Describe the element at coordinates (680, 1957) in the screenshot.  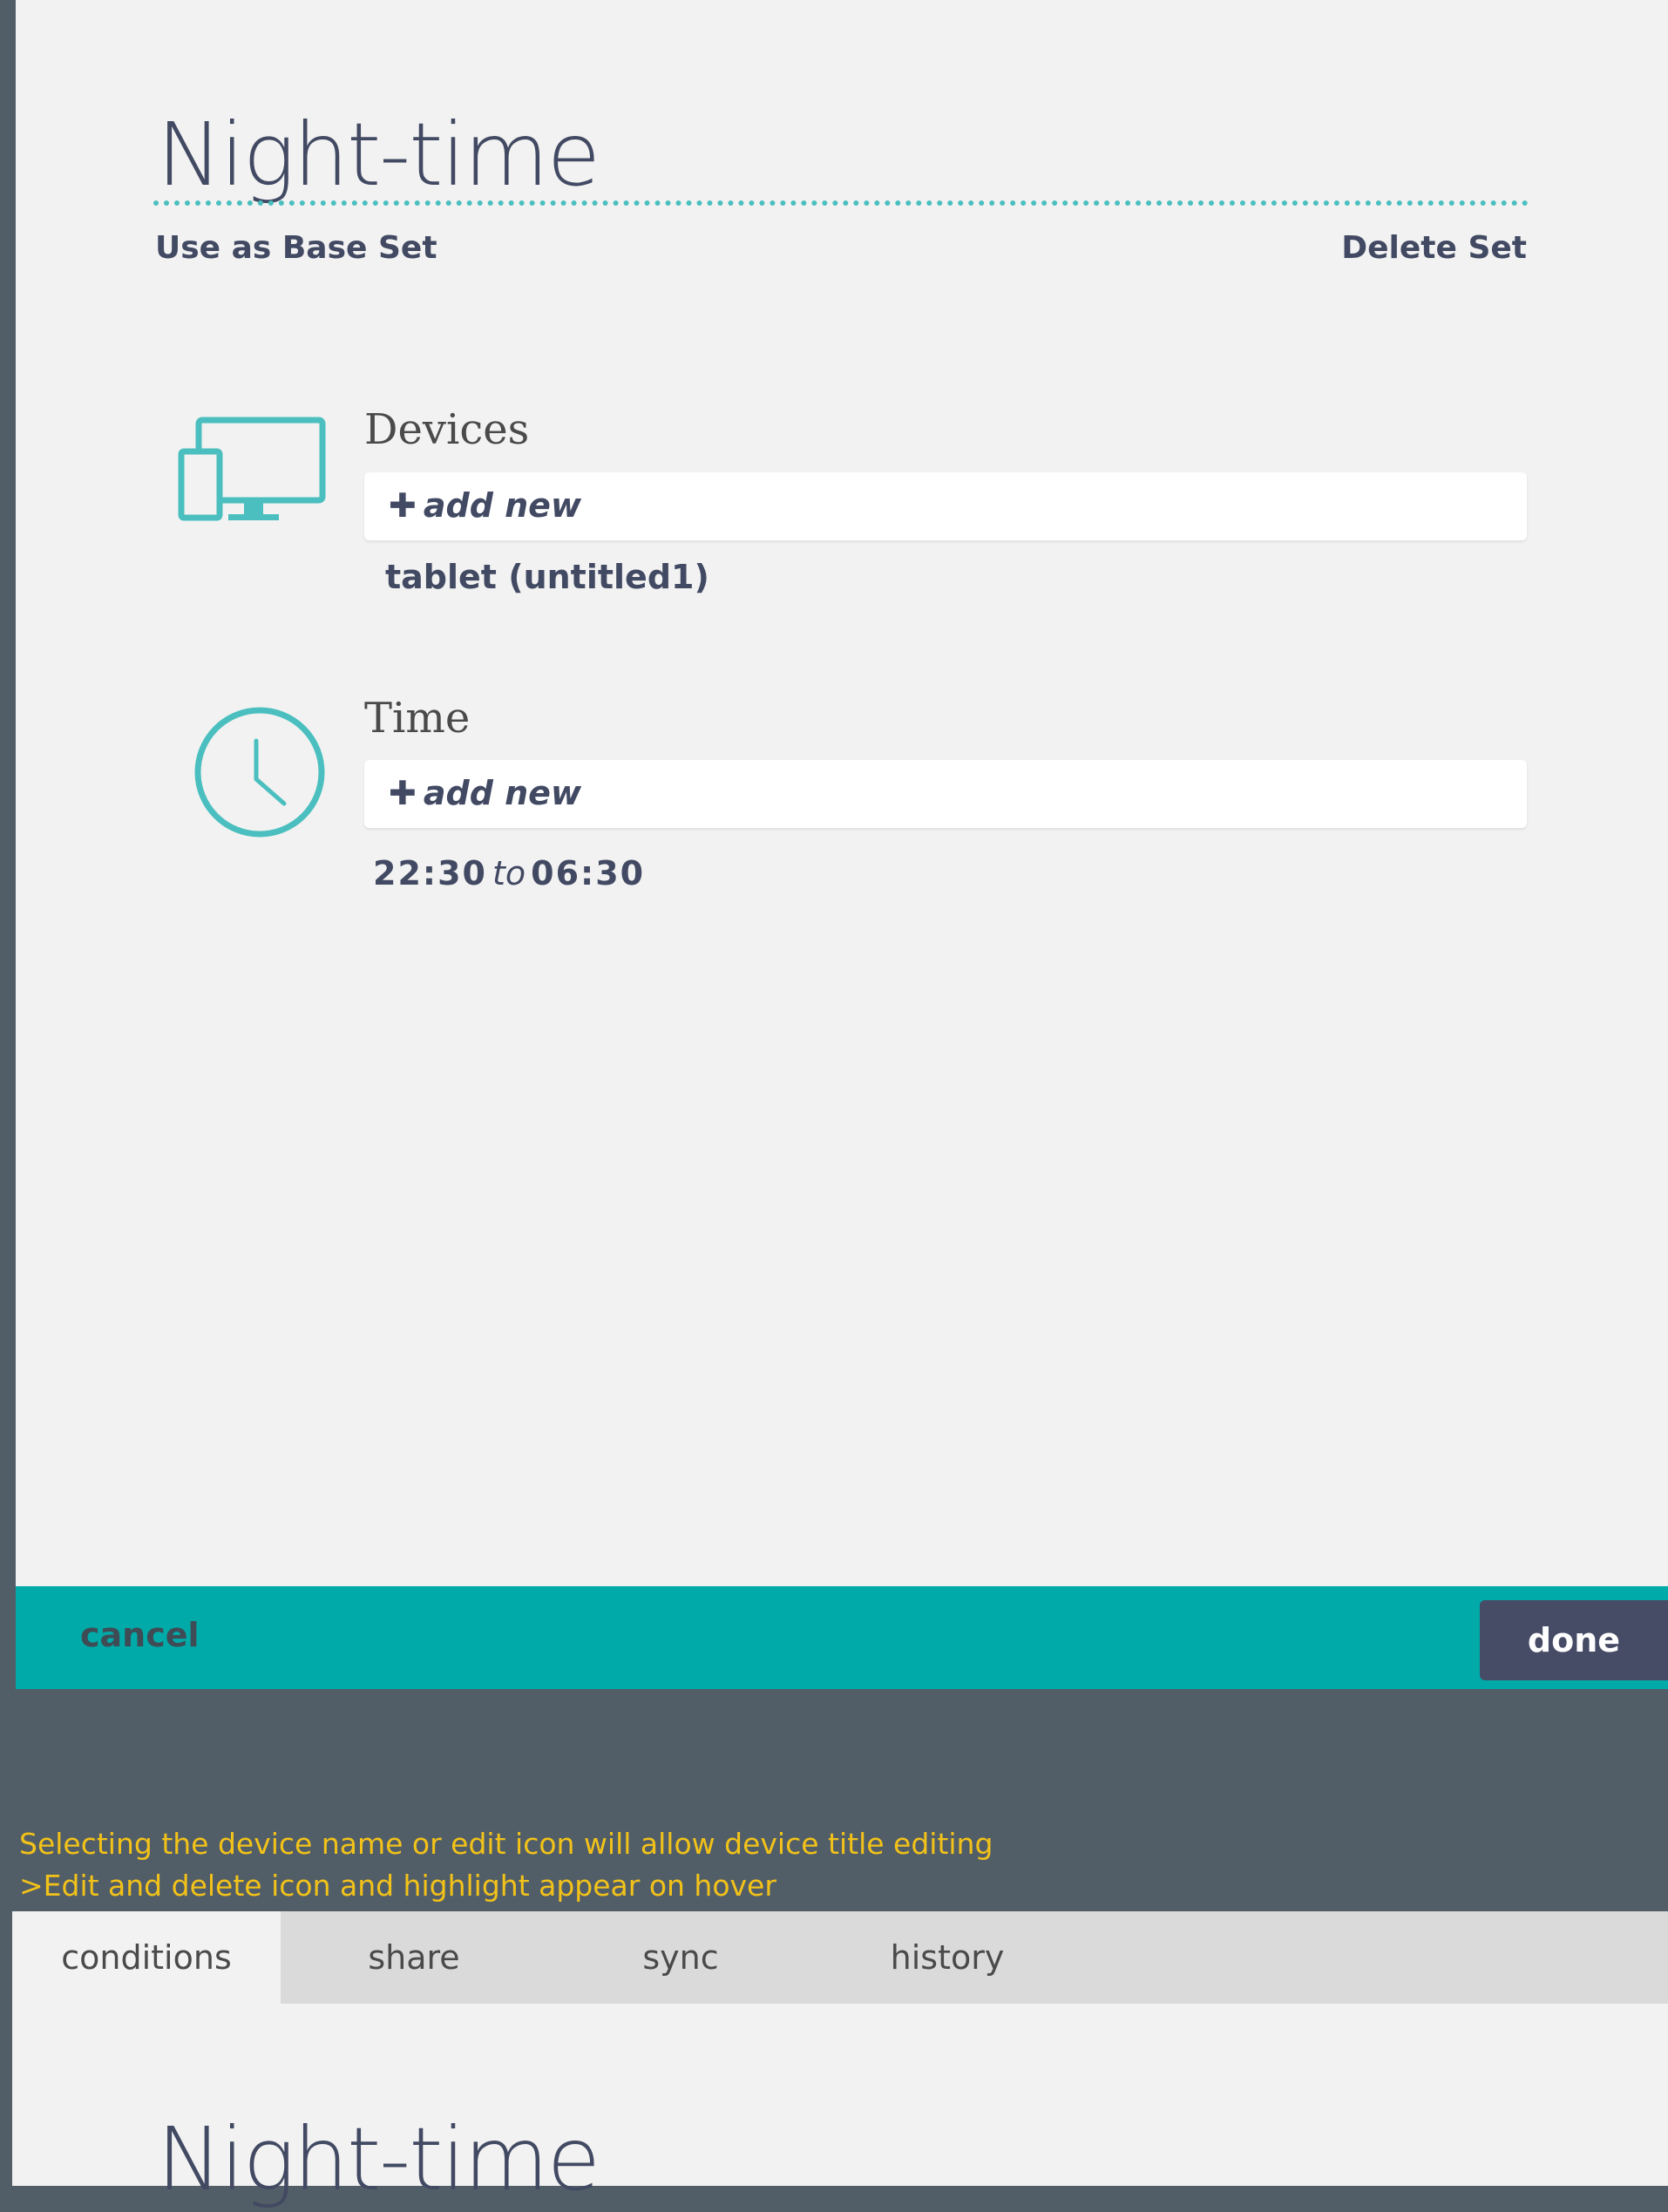
I see `tab-sync: sync` at that location.